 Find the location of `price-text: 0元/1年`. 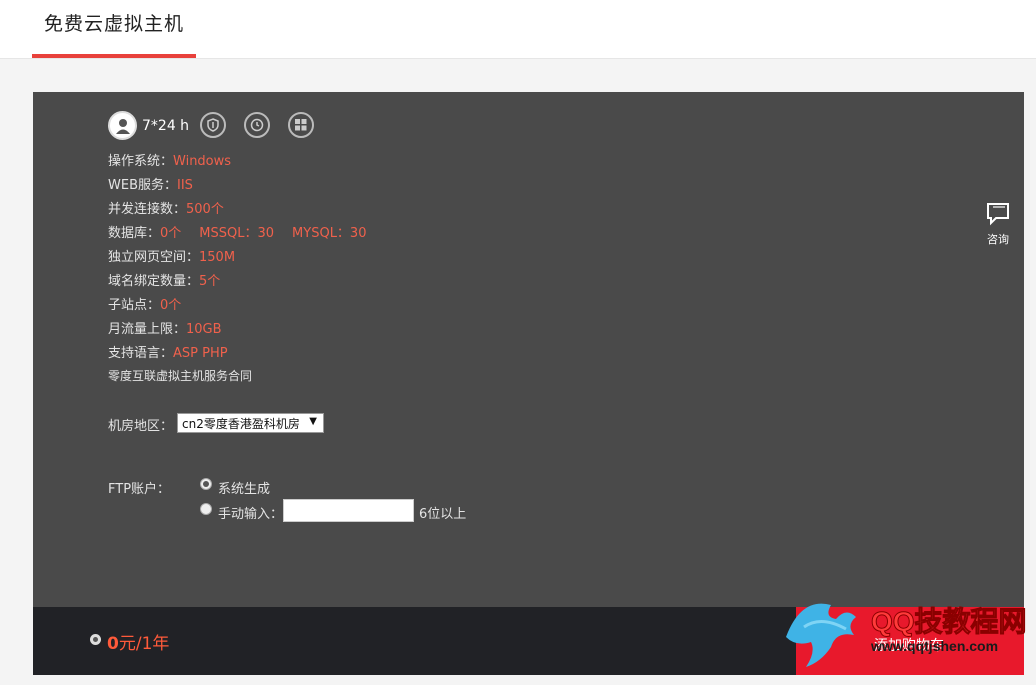

price-text: 0元/1年 is located at coordinates (138, 641).